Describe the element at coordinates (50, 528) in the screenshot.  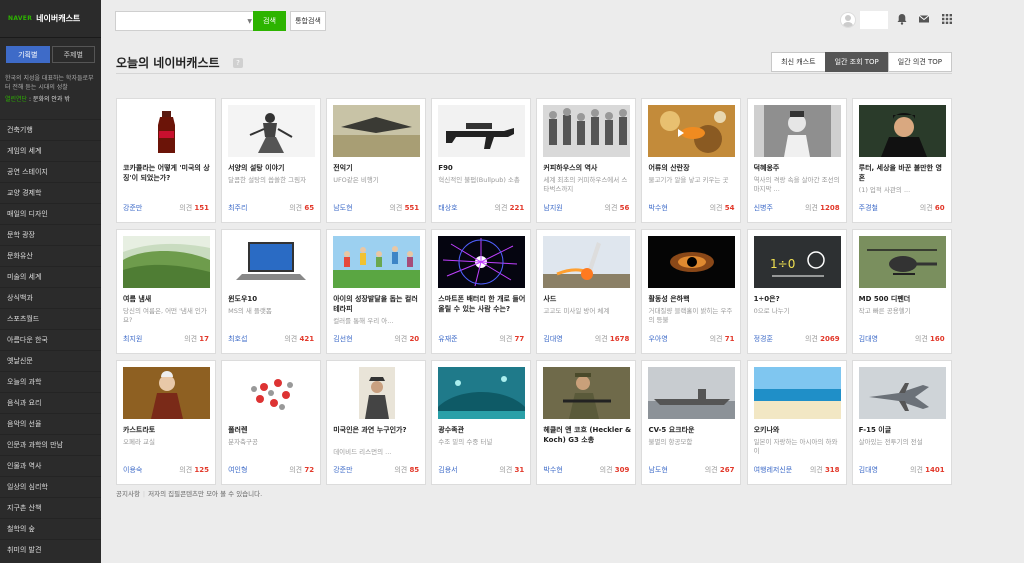
I see `sidebar-item-category: 철학의 숲` at that location.